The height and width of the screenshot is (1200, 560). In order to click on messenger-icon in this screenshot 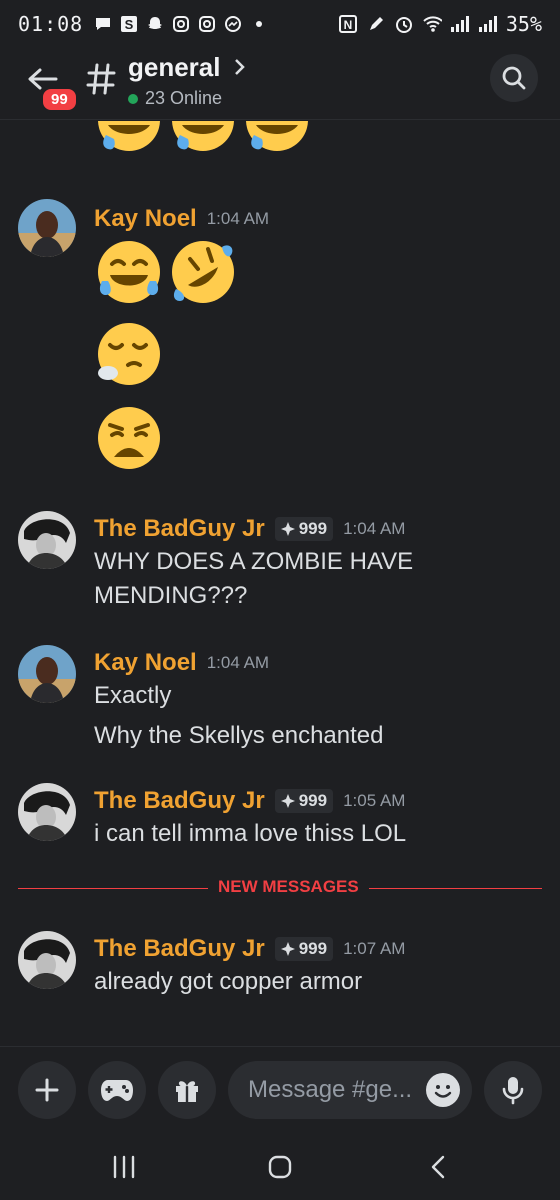, I will do `click(233, 24)`.